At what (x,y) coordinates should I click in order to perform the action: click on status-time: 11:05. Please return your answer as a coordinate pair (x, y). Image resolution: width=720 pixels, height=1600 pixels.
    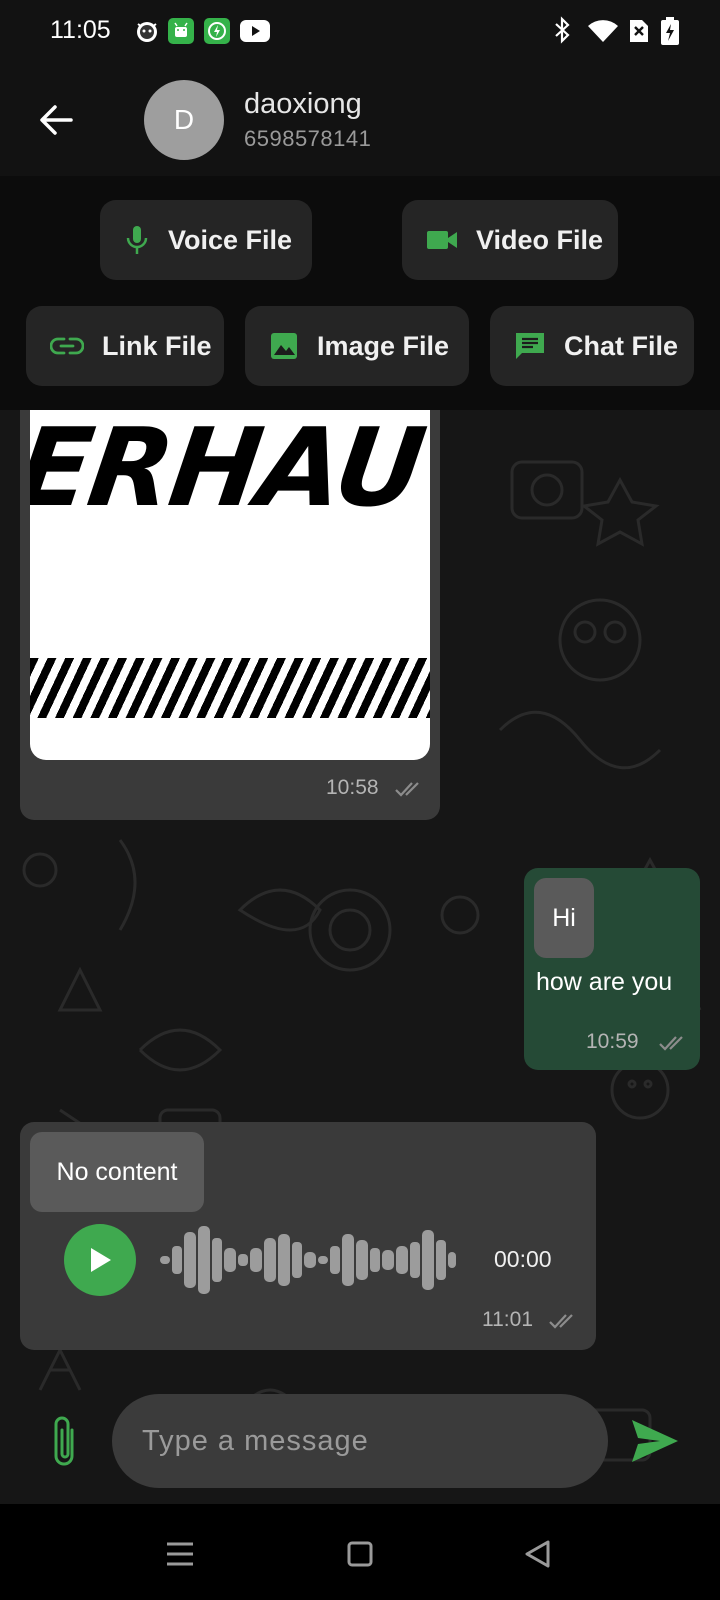
    Looking at the image, I should click on (80, 30).